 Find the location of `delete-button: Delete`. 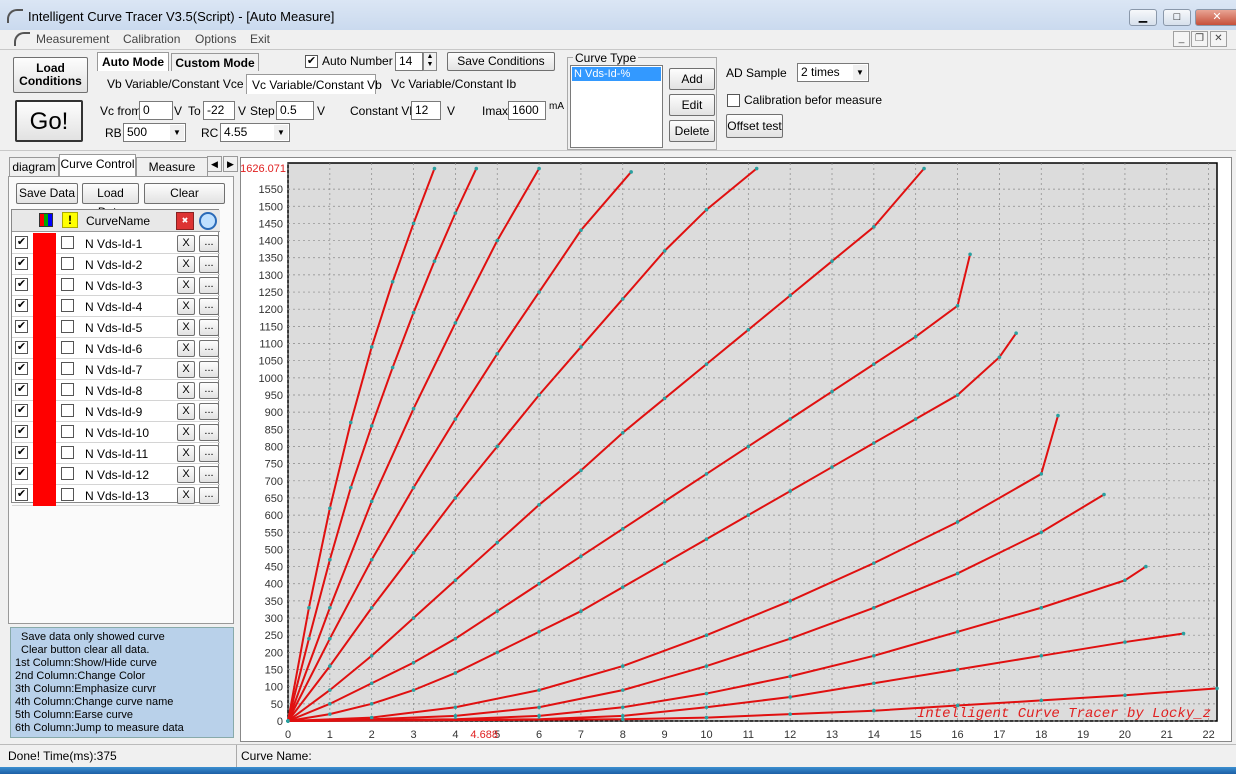

delete-button: Delete is located at coordinates (692, 131).